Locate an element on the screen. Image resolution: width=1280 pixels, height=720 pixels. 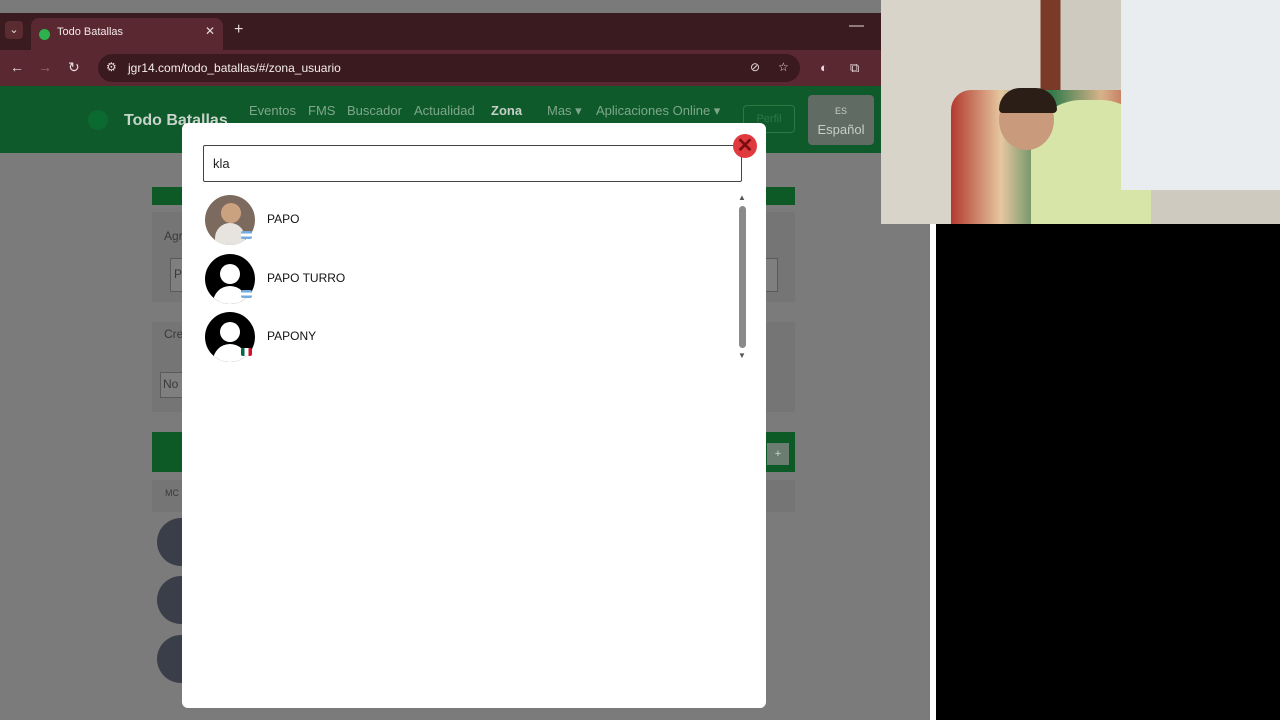
scroll-up-arrow-icon: ▲ is located at coordinates (742, 197).